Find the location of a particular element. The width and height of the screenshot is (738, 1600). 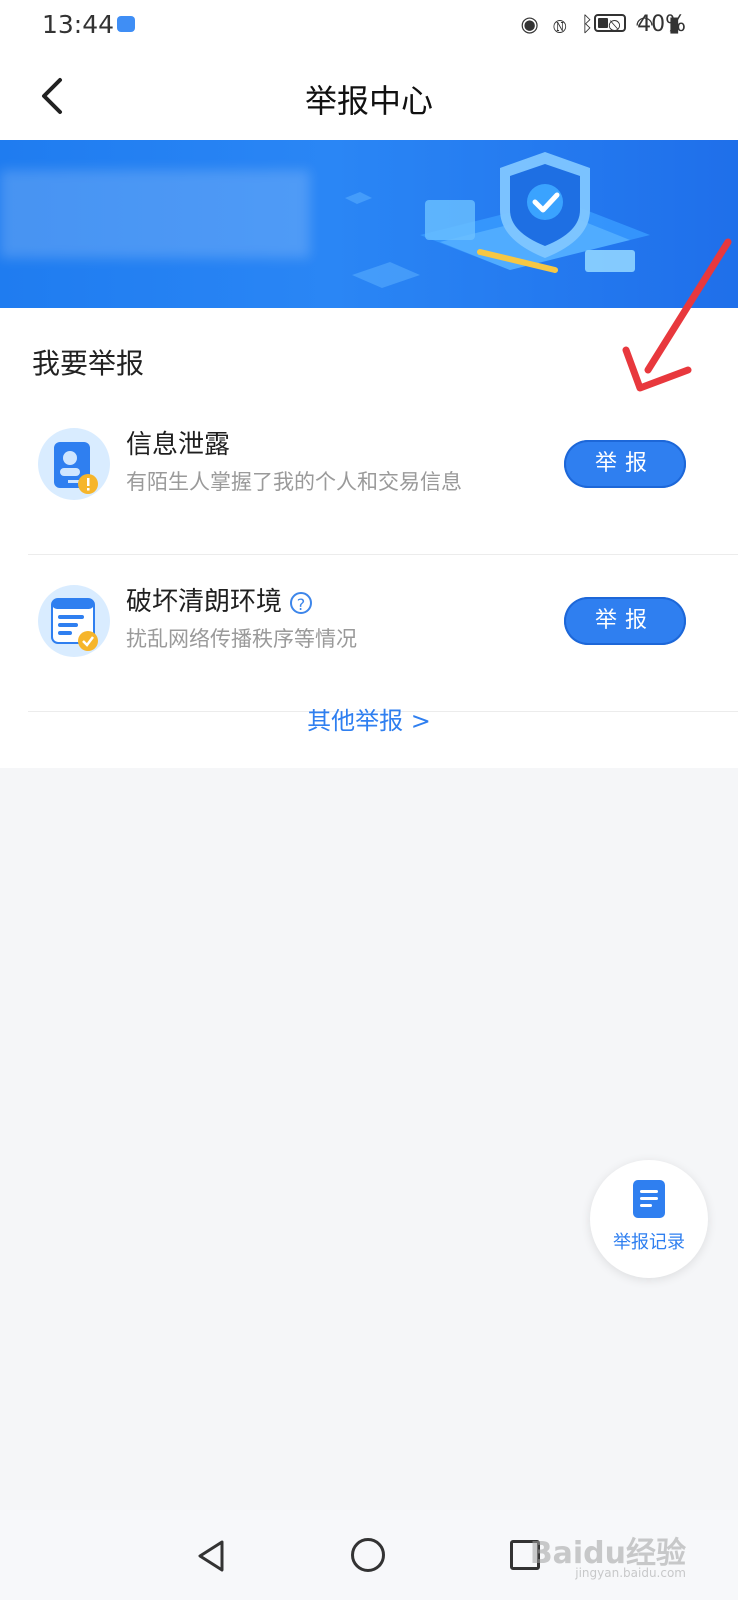

eye-icon: ◉ is located at coordinates (531, 24).